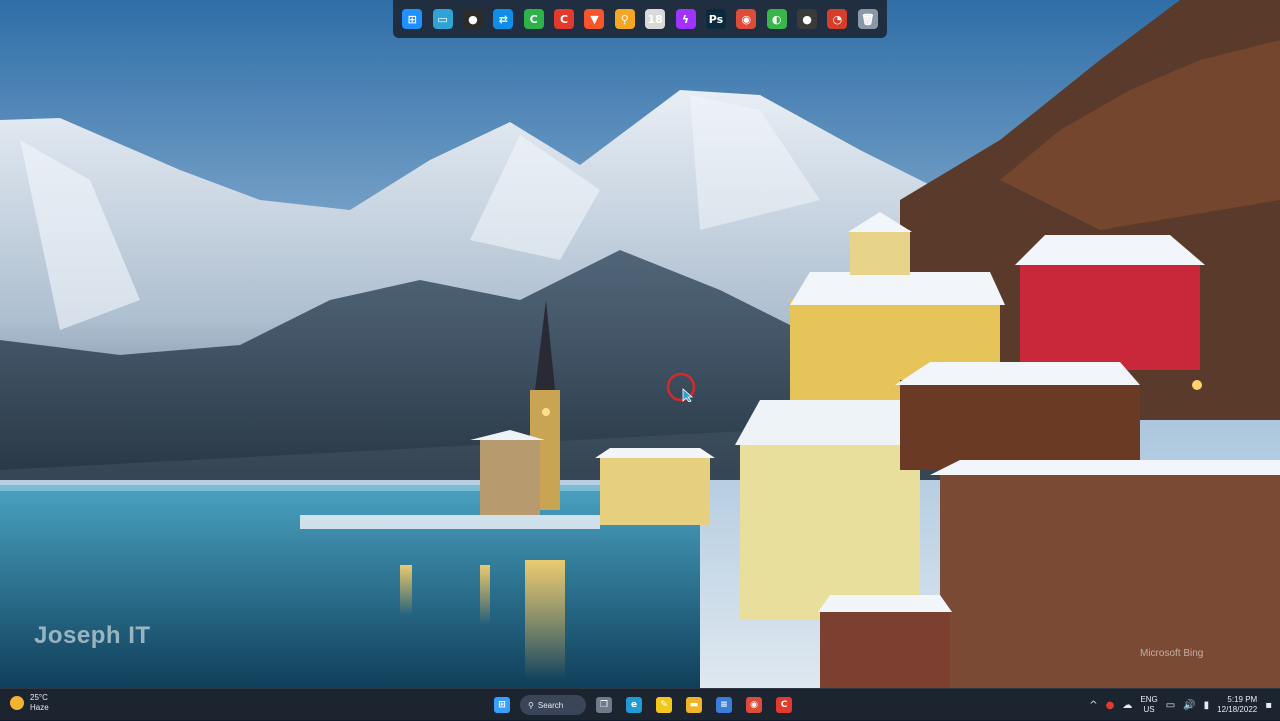 The image size is (1280, 721). Describe the element at coordinates (1170, 705) in the screenshot. I see `network-icon: ▭` at that location.